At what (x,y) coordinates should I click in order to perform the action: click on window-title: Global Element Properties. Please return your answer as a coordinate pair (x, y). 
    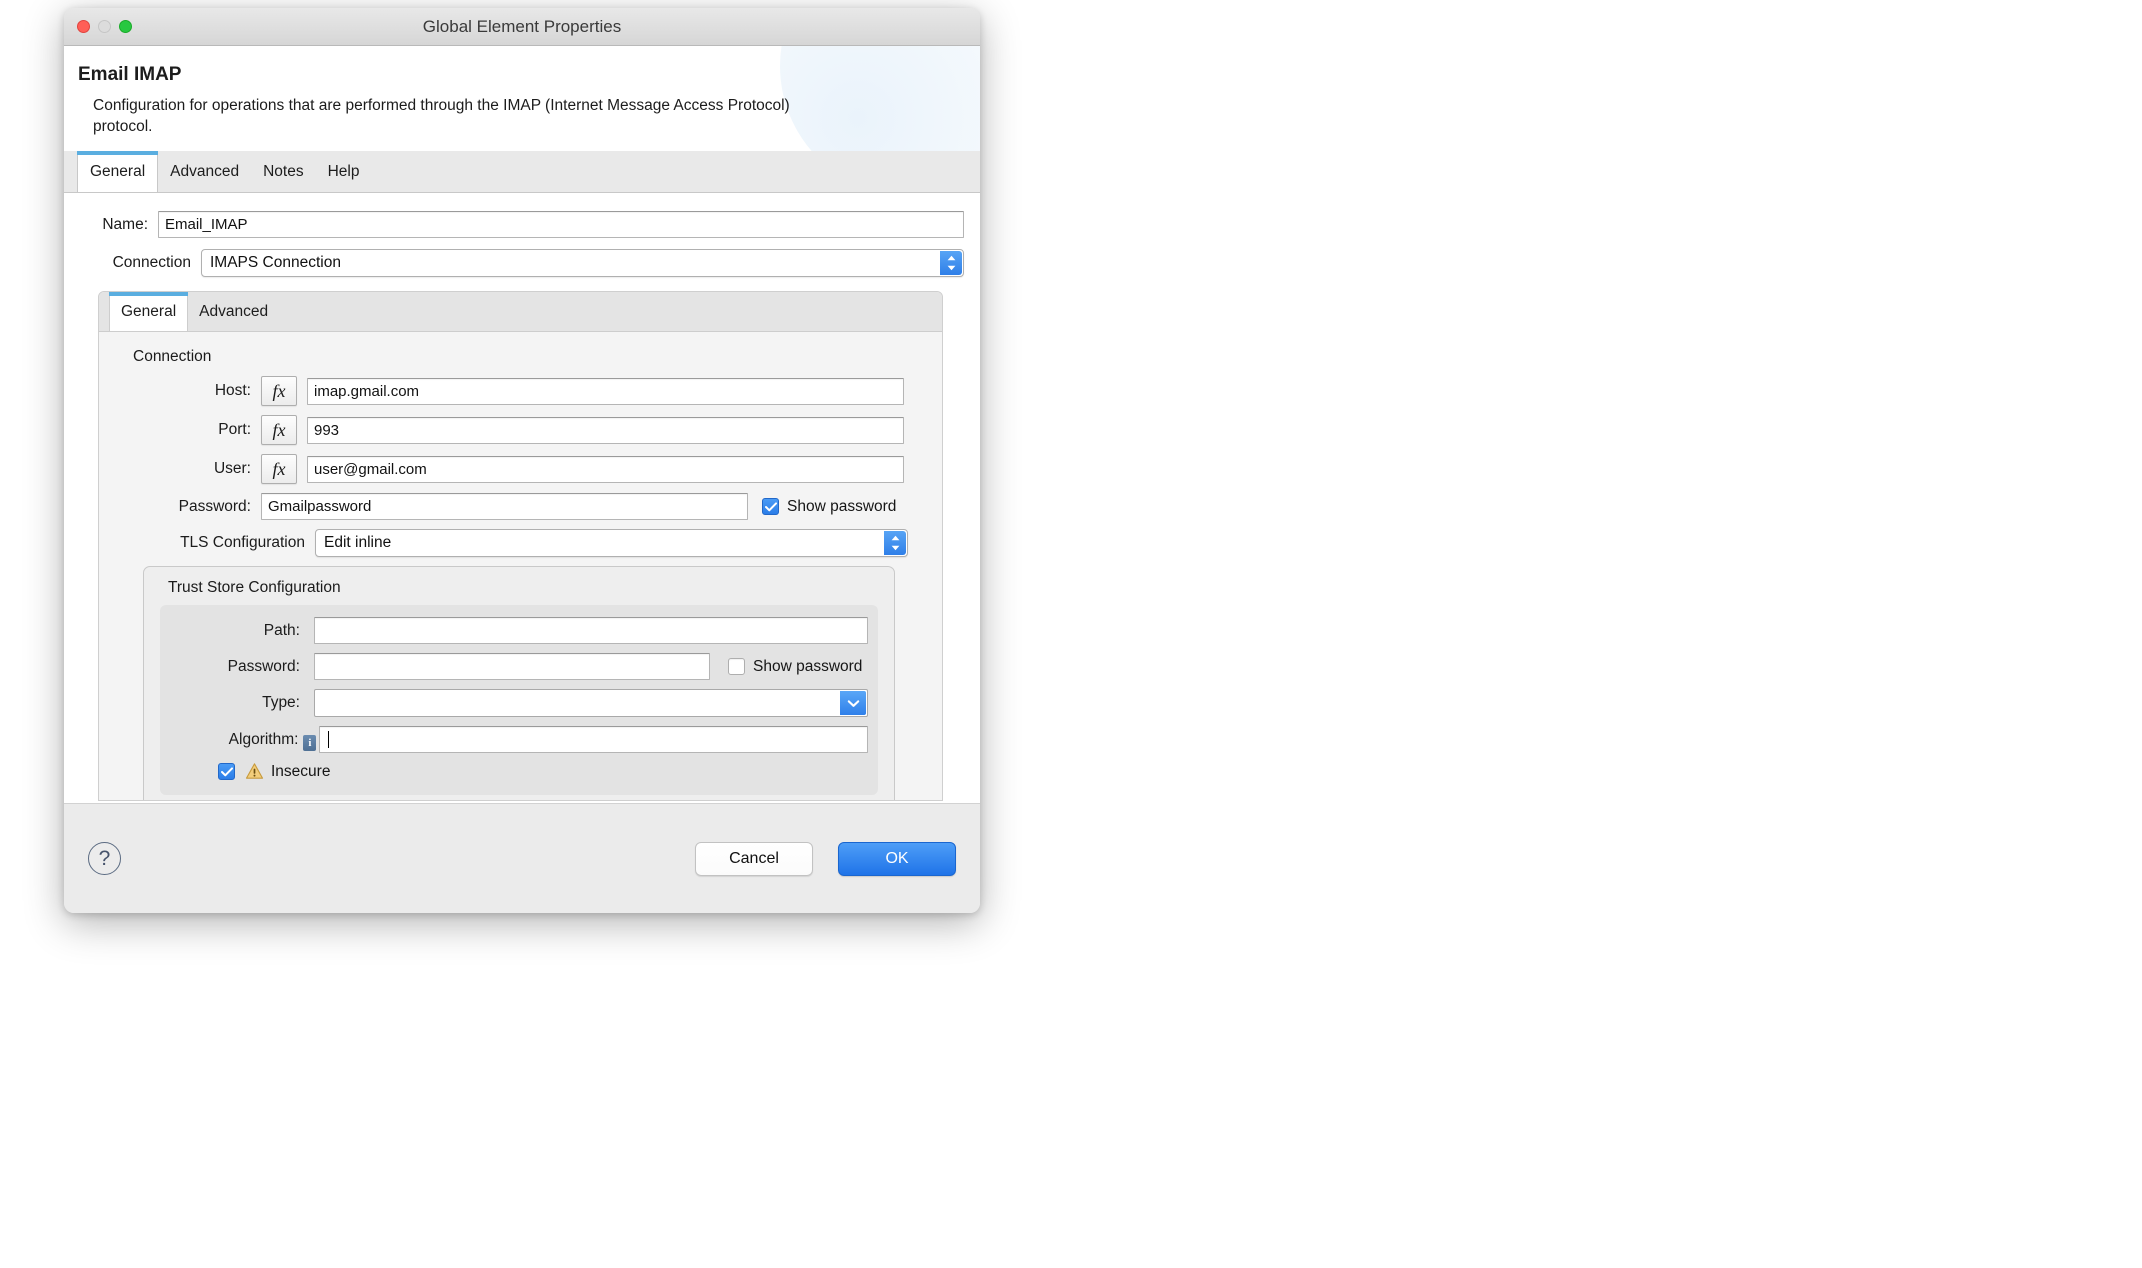
    Looking at the image, I should click on (522, 26).